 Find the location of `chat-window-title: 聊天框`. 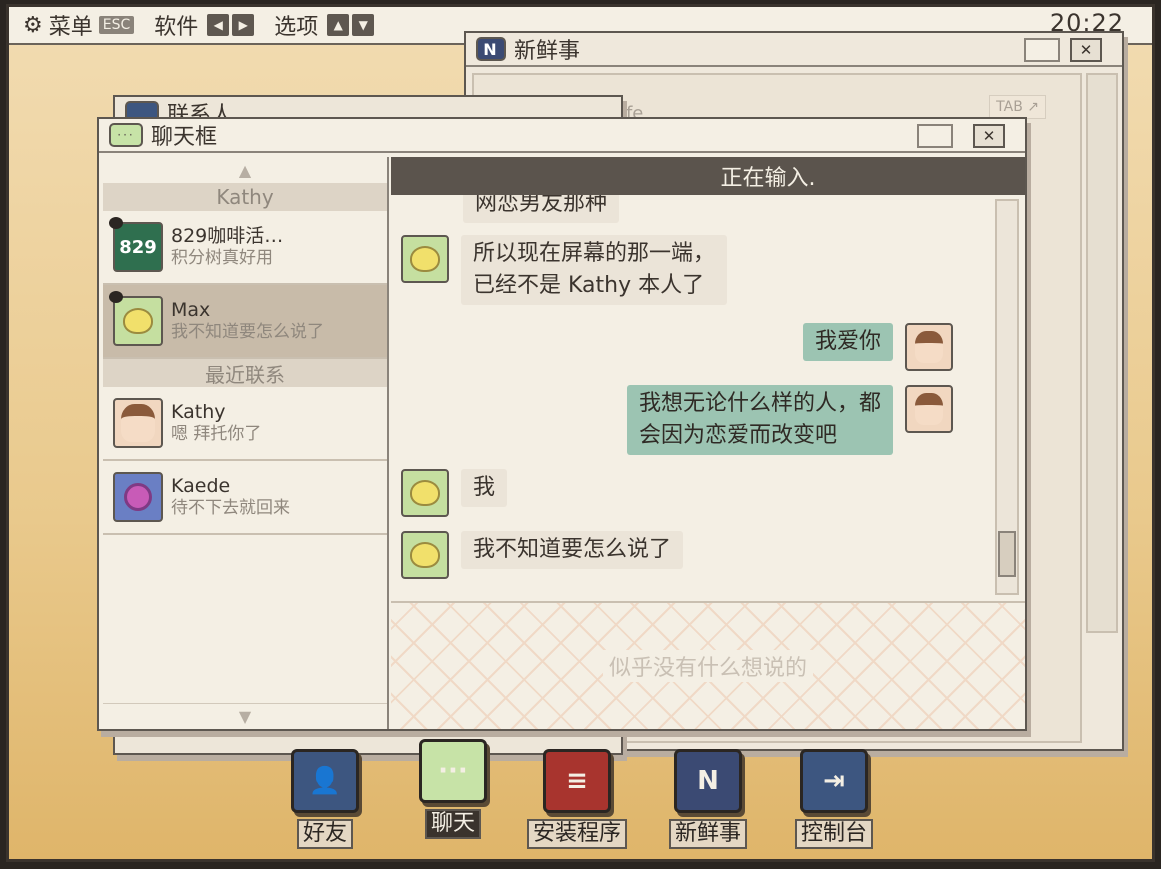

chat-window-title: 聊天框 is located at coordinates (184, 137).